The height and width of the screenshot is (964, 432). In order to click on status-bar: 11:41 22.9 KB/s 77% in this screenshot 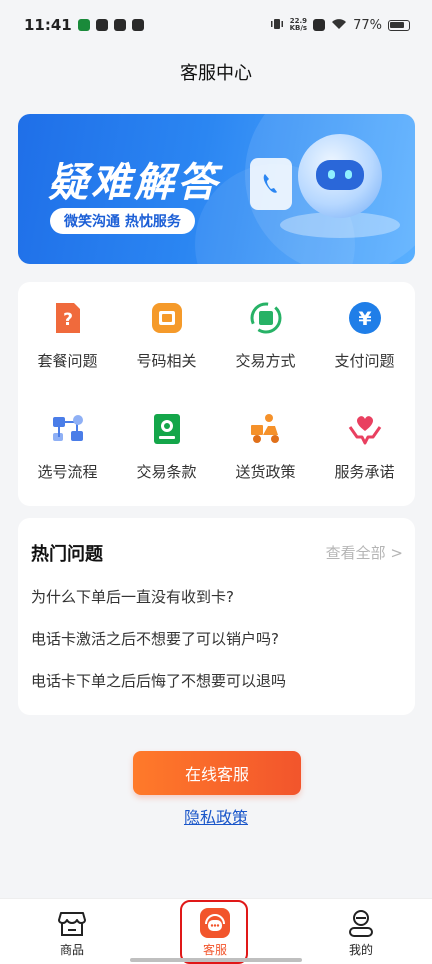, I will do `click(216, 25)`.